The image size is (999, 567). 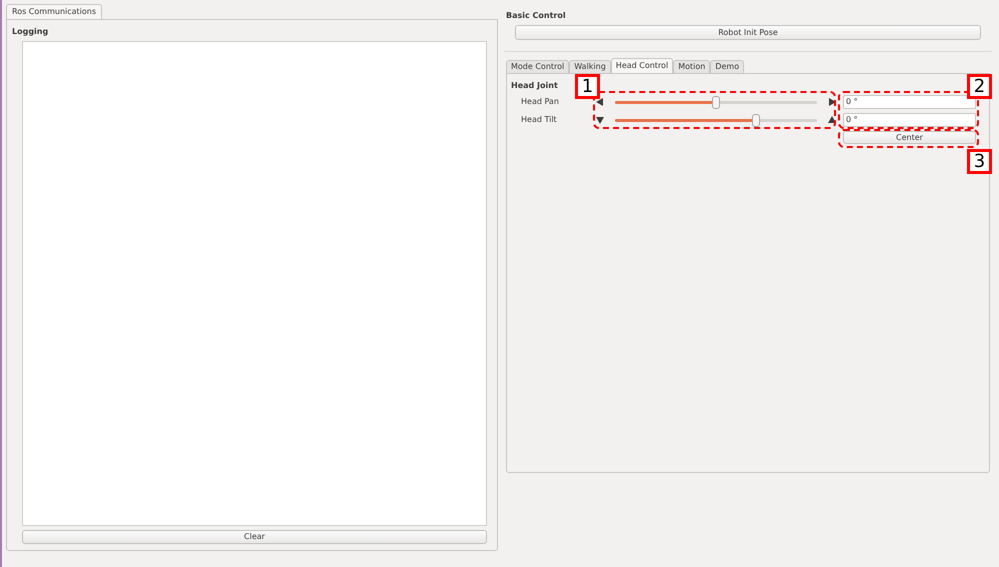 I want to click on tab: Mode Control, so click(x=538, y=66).